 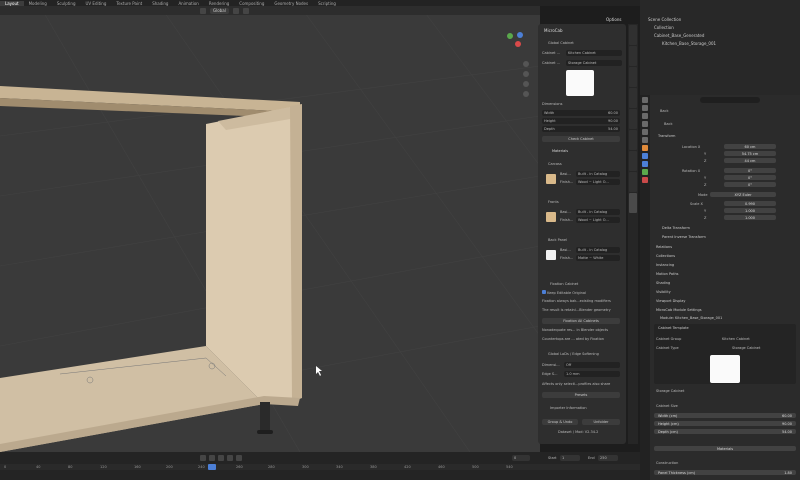 What do you see at coordinates (679, 310) in the screenshot?
I see `custom-props-section: MicroCab Module Settings` at bounding box center [679, 310].